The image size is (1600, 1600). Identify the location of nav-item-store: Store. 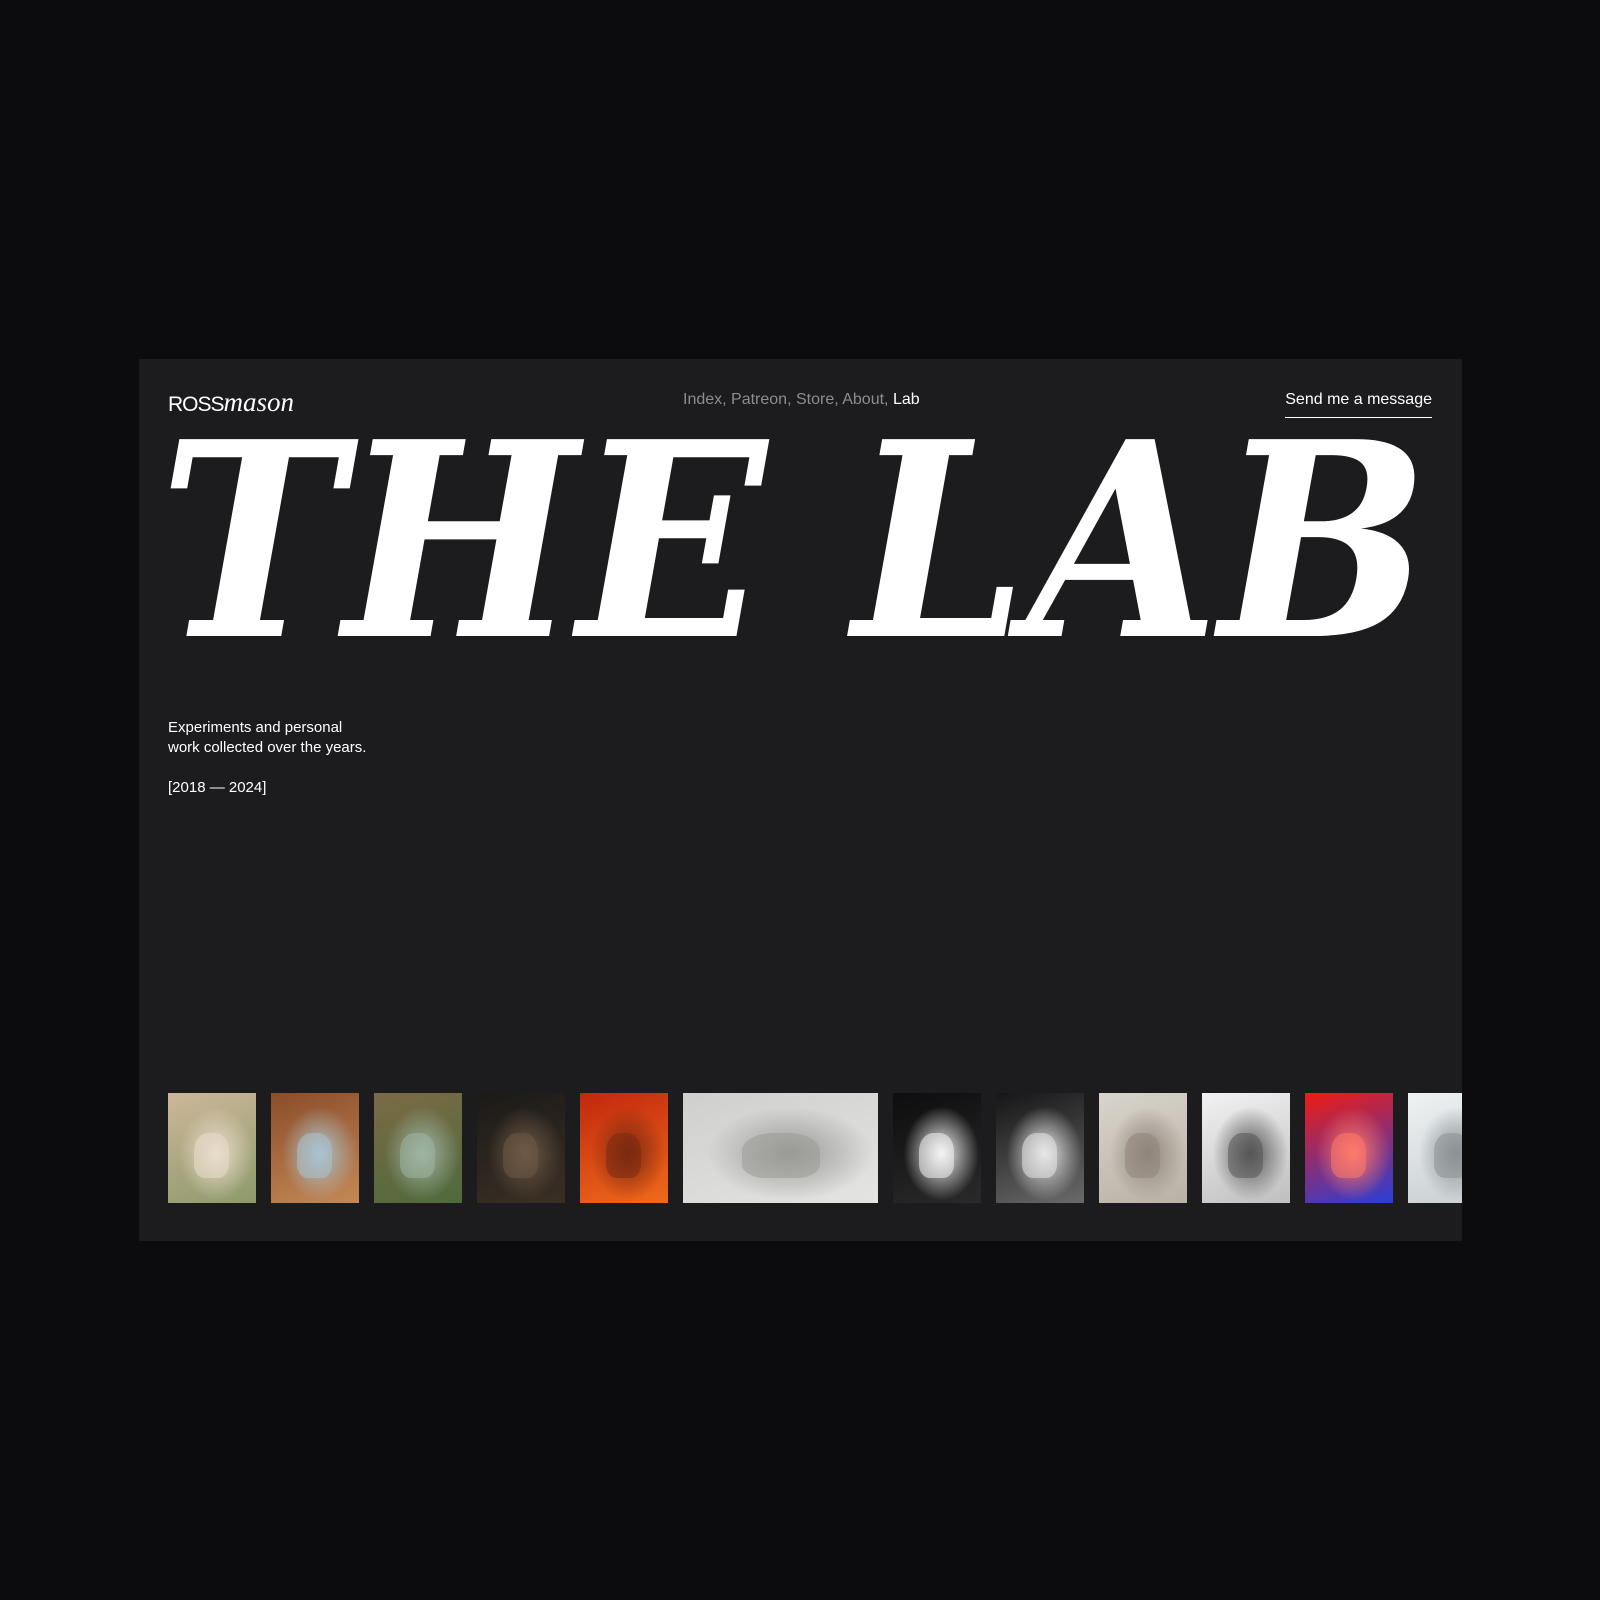
(815, 399).